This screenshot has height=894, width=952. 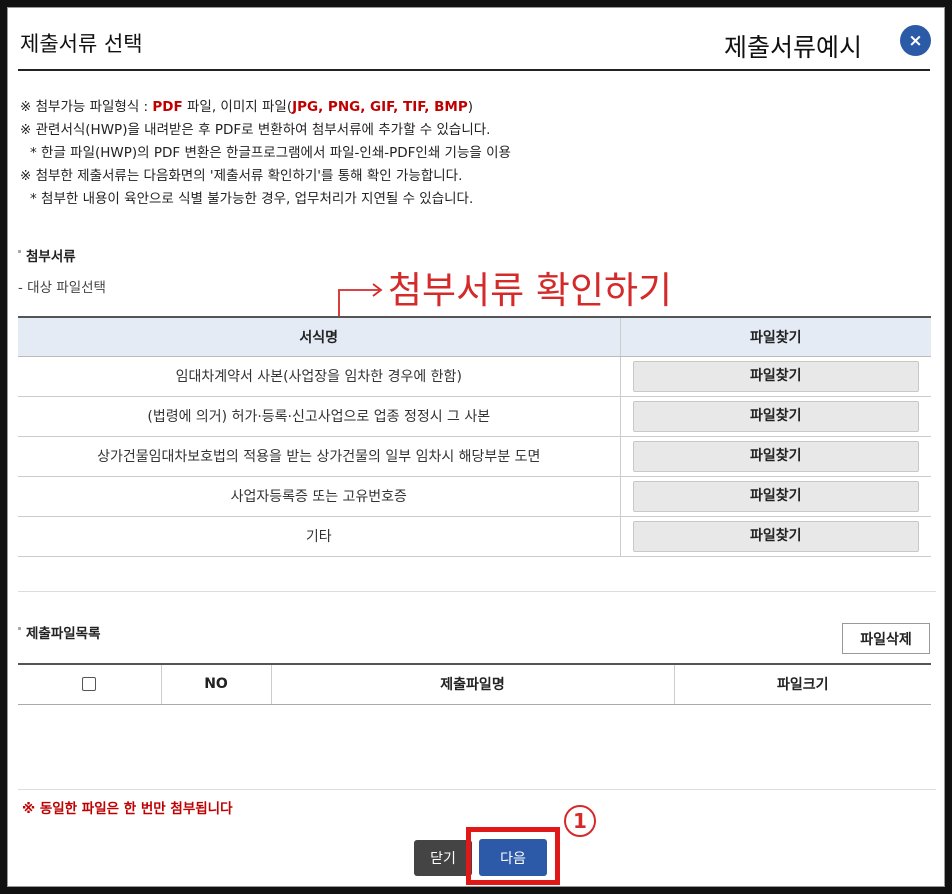 I want to click on table-row: 임대차계약서 사본(사업장을 임차한 경우에 한함) 파일찾기, so click(x=474, y=376).